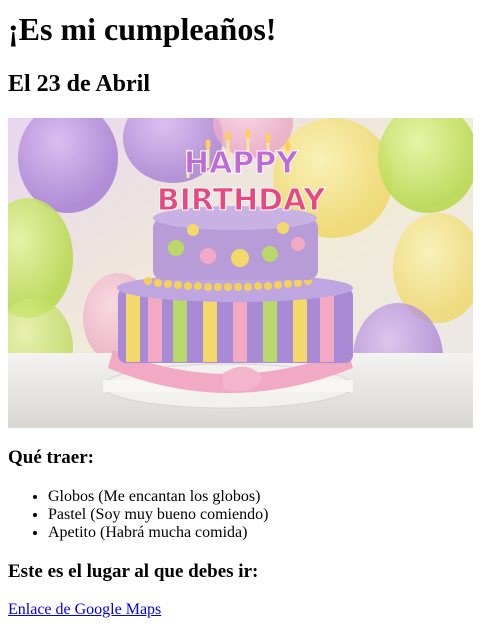  I want to click on page-title: ¡Es mi cumpleaños!, so click(142, 29).